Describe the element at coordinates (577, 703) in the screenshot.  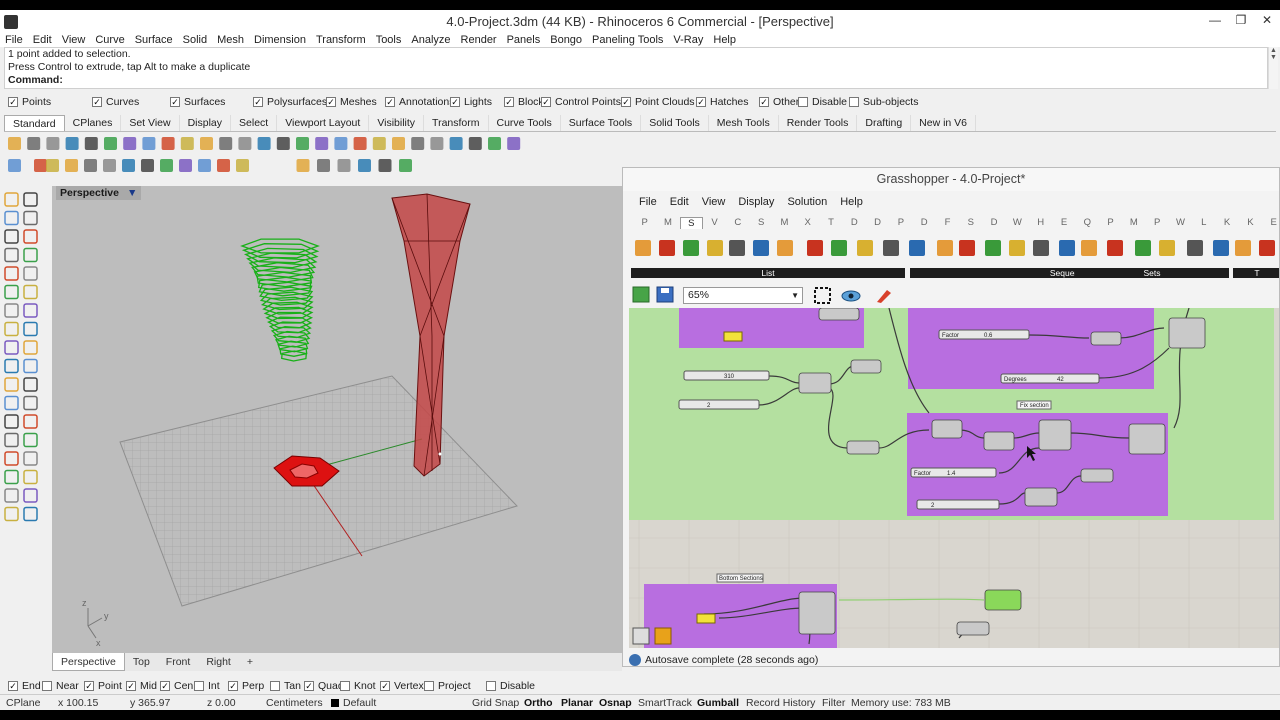
I see `planar-toggle: Planar` at that location.